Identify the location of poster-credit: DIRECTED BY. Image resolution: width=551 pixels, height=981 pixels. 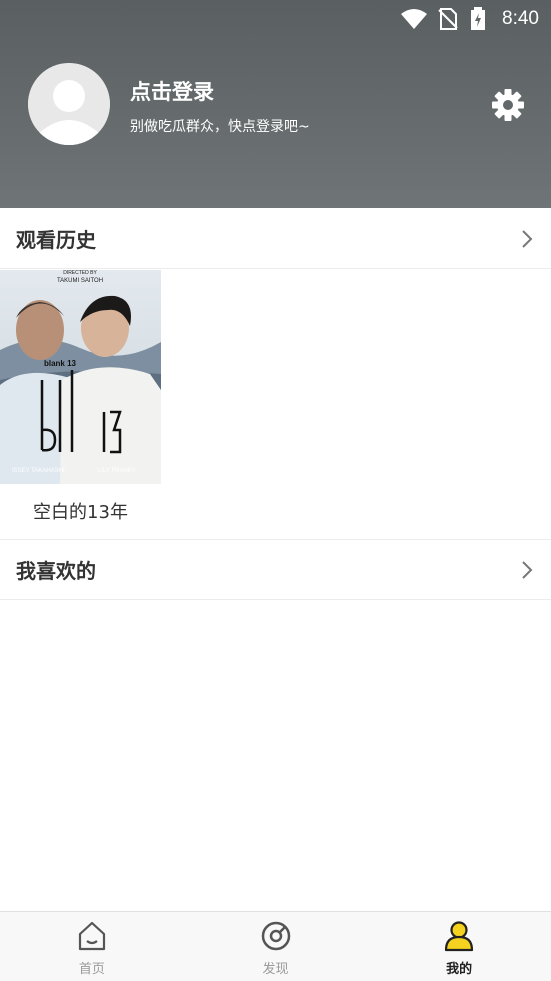
(80, 273).